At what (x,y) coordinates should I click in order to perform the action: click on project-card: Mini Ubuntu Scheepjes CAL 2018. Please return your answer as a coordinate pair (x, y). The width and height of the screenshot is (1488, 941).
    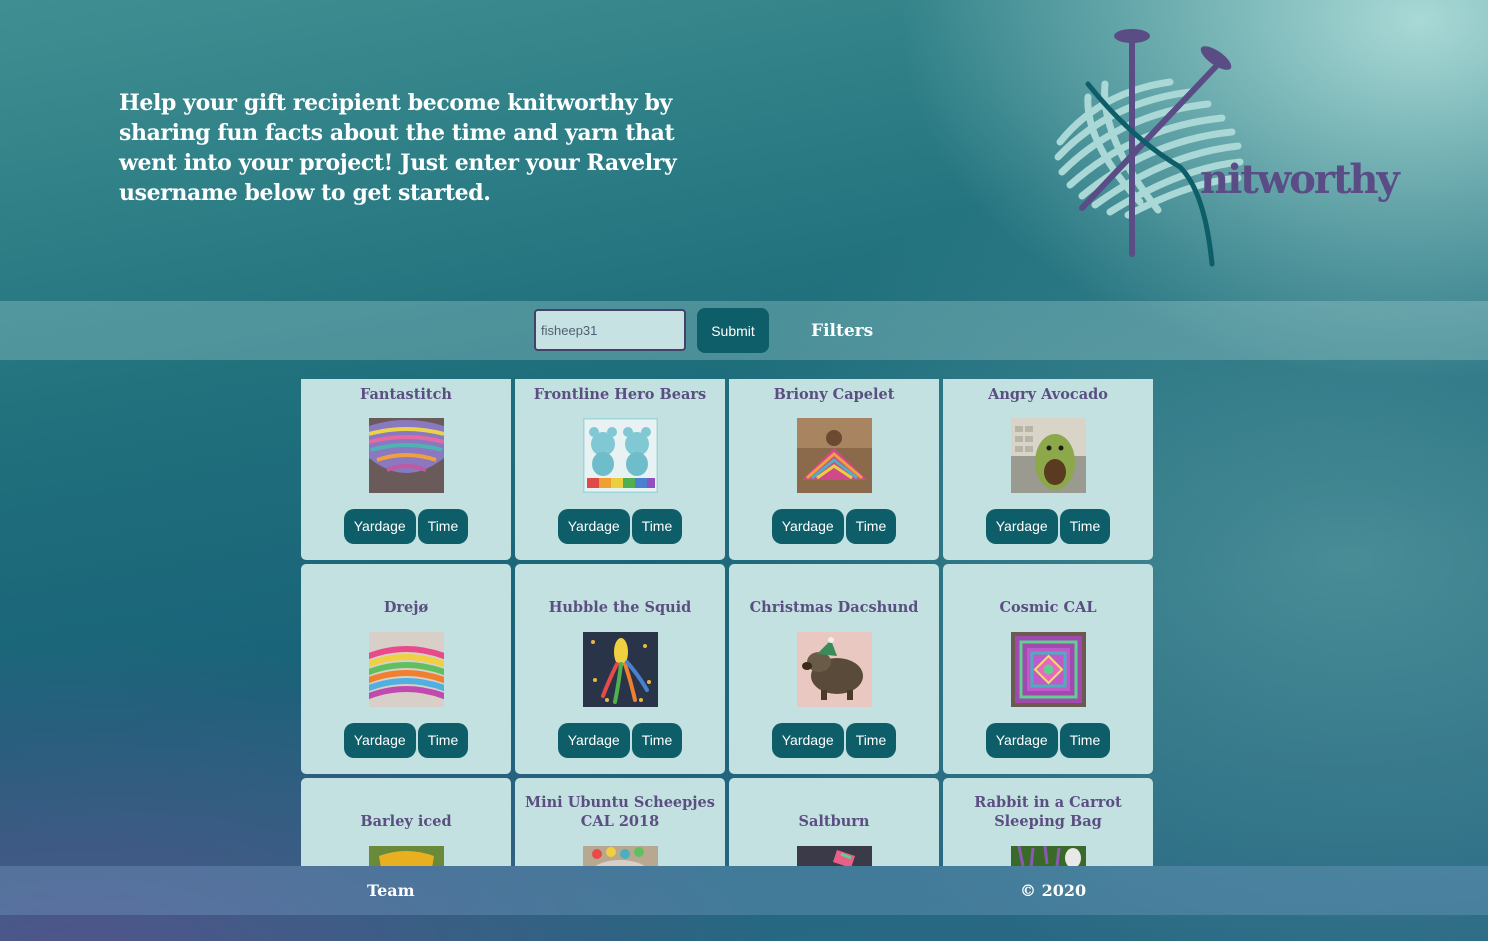
    Looking at the image, I should click on (620, 822).